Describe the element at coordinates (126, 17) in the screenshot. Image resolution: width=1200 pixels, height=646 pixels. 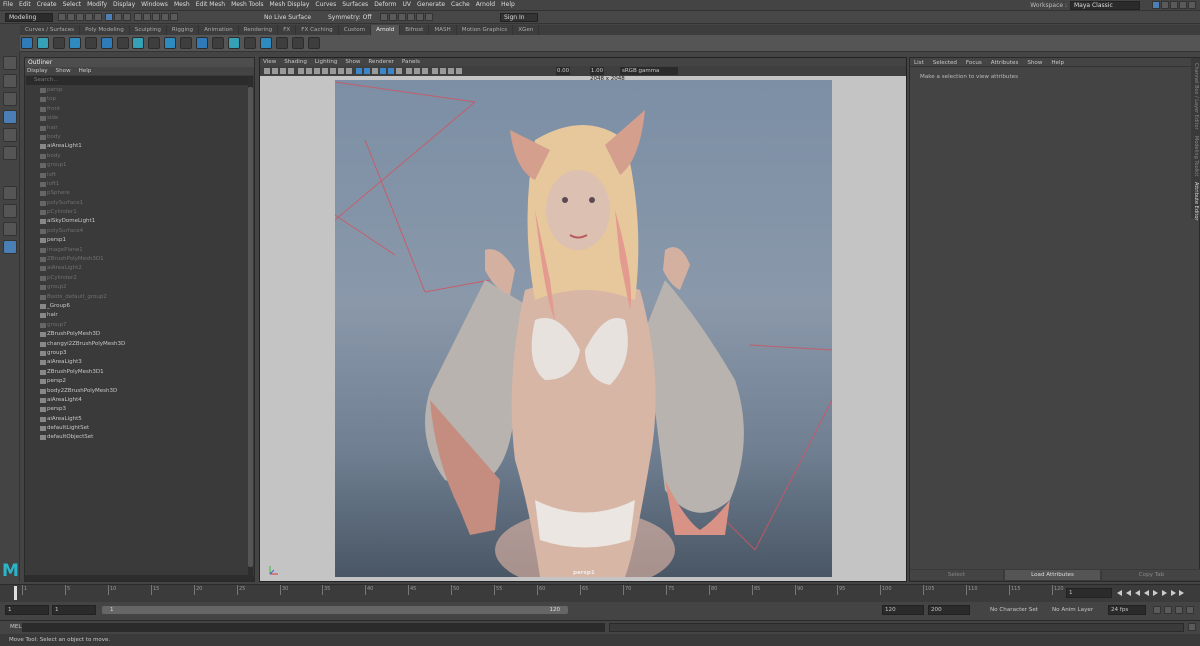
I see `select-component-icon` at that location.